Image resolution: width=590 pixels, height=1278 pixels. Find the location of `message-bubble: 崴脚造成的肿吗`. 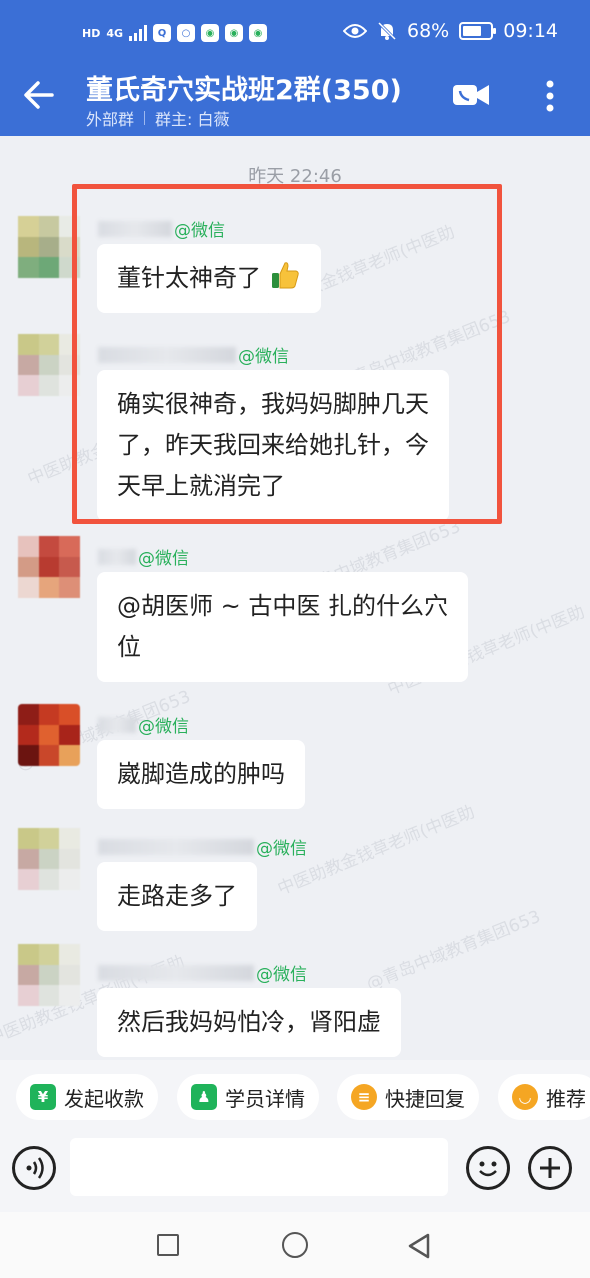

message-bubble: 崴脚造成的肿吗 is located at coordinates (201, 774).